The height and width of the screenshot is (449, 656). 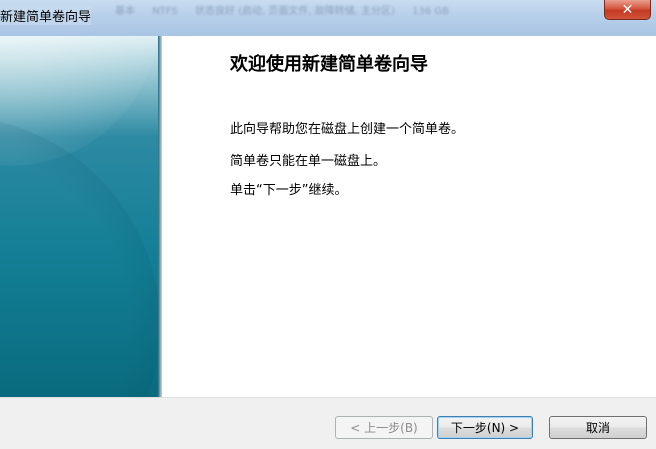 What do you see at coordinates (329, 64) in the screenshot?
I see `page-title: 欢迎使用新建简单卷向导` at bounding box center [329, 64].